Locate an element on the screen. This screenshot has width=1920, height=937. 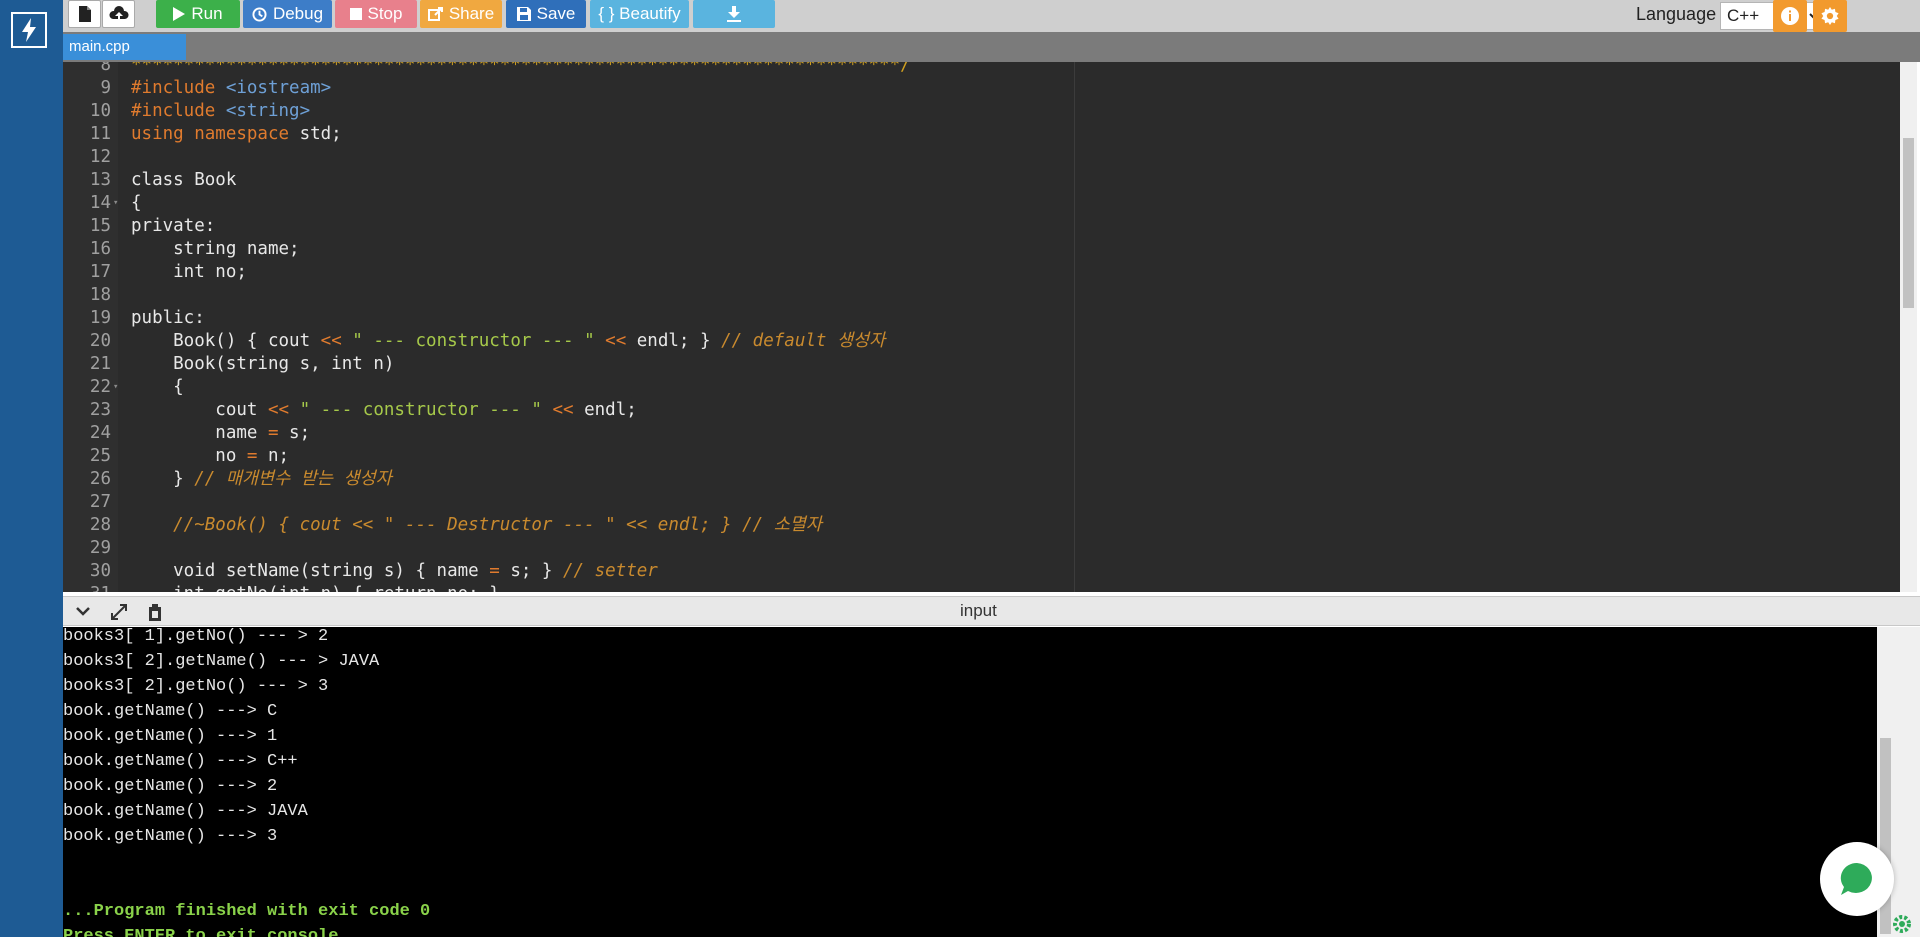
debug-label: Debug is located at coordinates (298, 13).